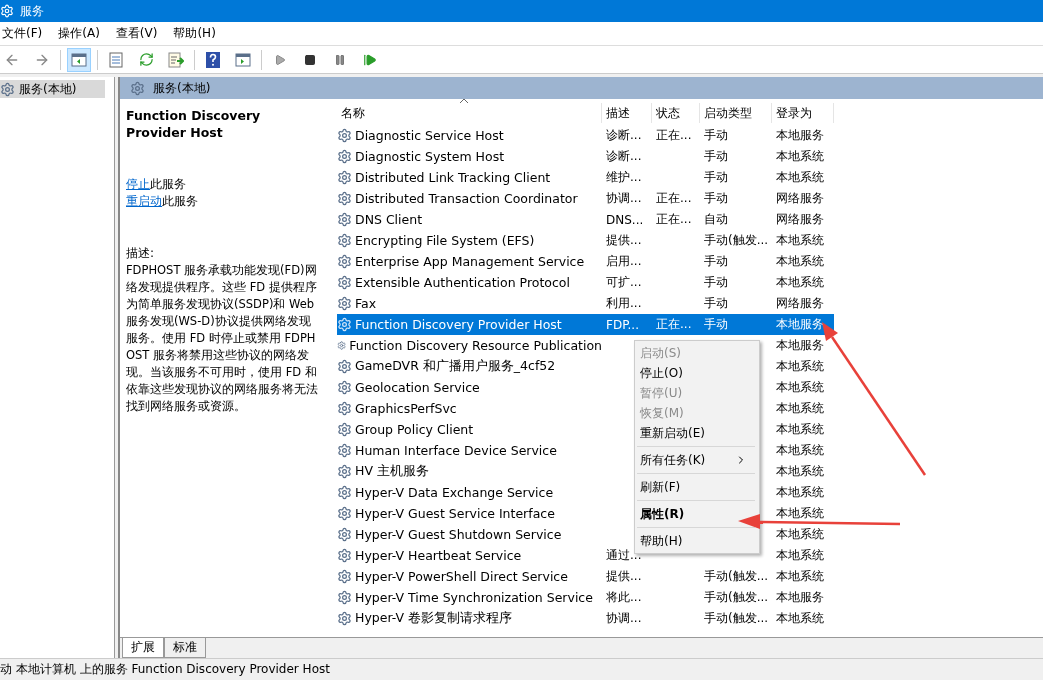 The height and width of the screenshot is (680, 1043). Describe the element at coordinates (430, 156) in the screenshot. I see `service-name: Diagnostic System Host` at that location.